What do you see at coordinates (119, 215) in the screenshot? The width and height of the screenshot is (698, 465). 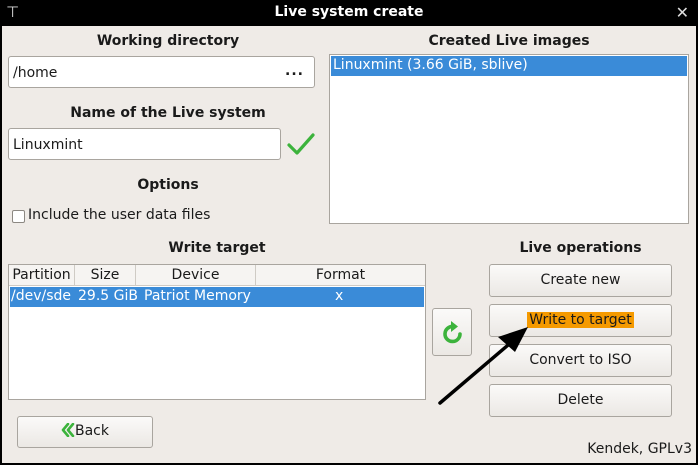 I see `include-user-data-label: Include the user data files` at bounding box center [119, 215].